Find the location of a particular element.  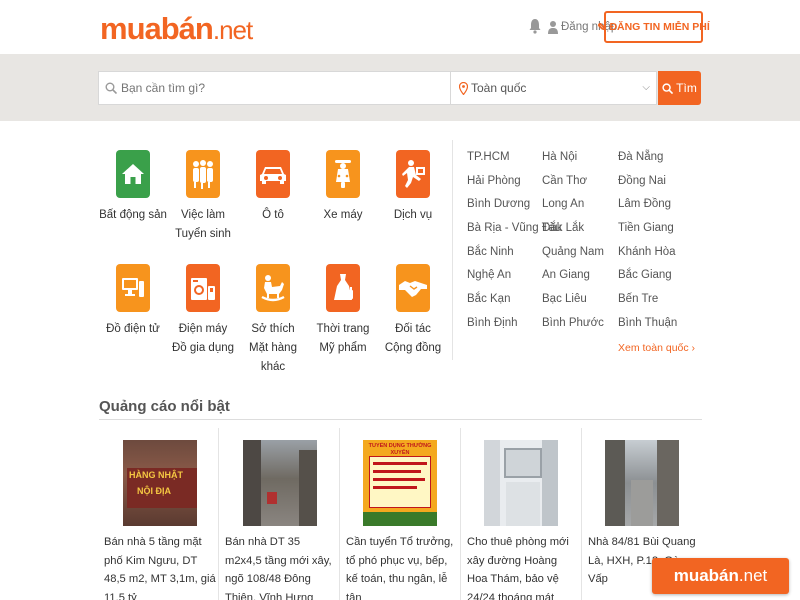

category-services: Dịch vụ is located at coordinates (413, 187).